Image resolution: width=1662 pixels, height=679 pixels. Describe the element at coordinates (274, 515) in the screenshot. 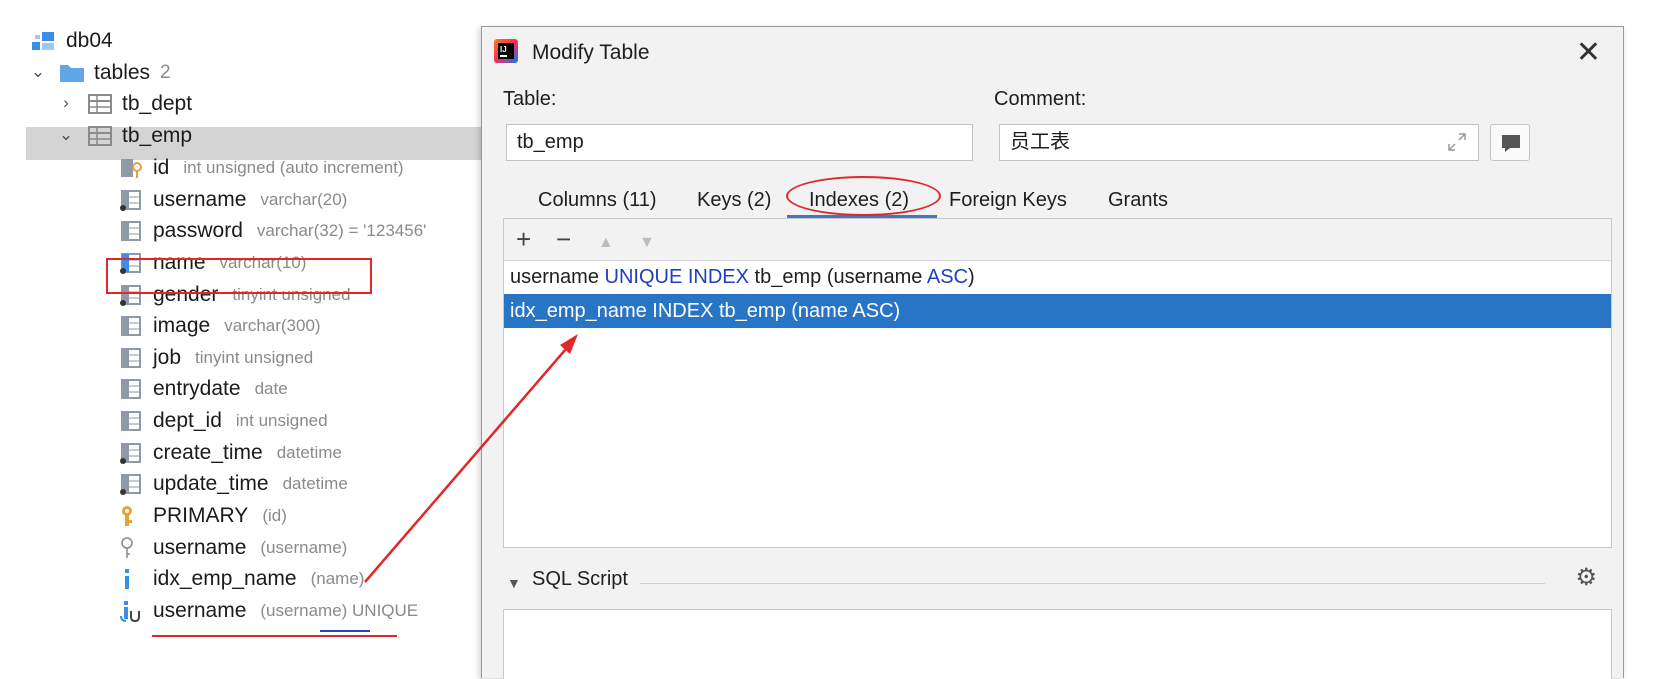

I see `key-detail: (id)` at that location.